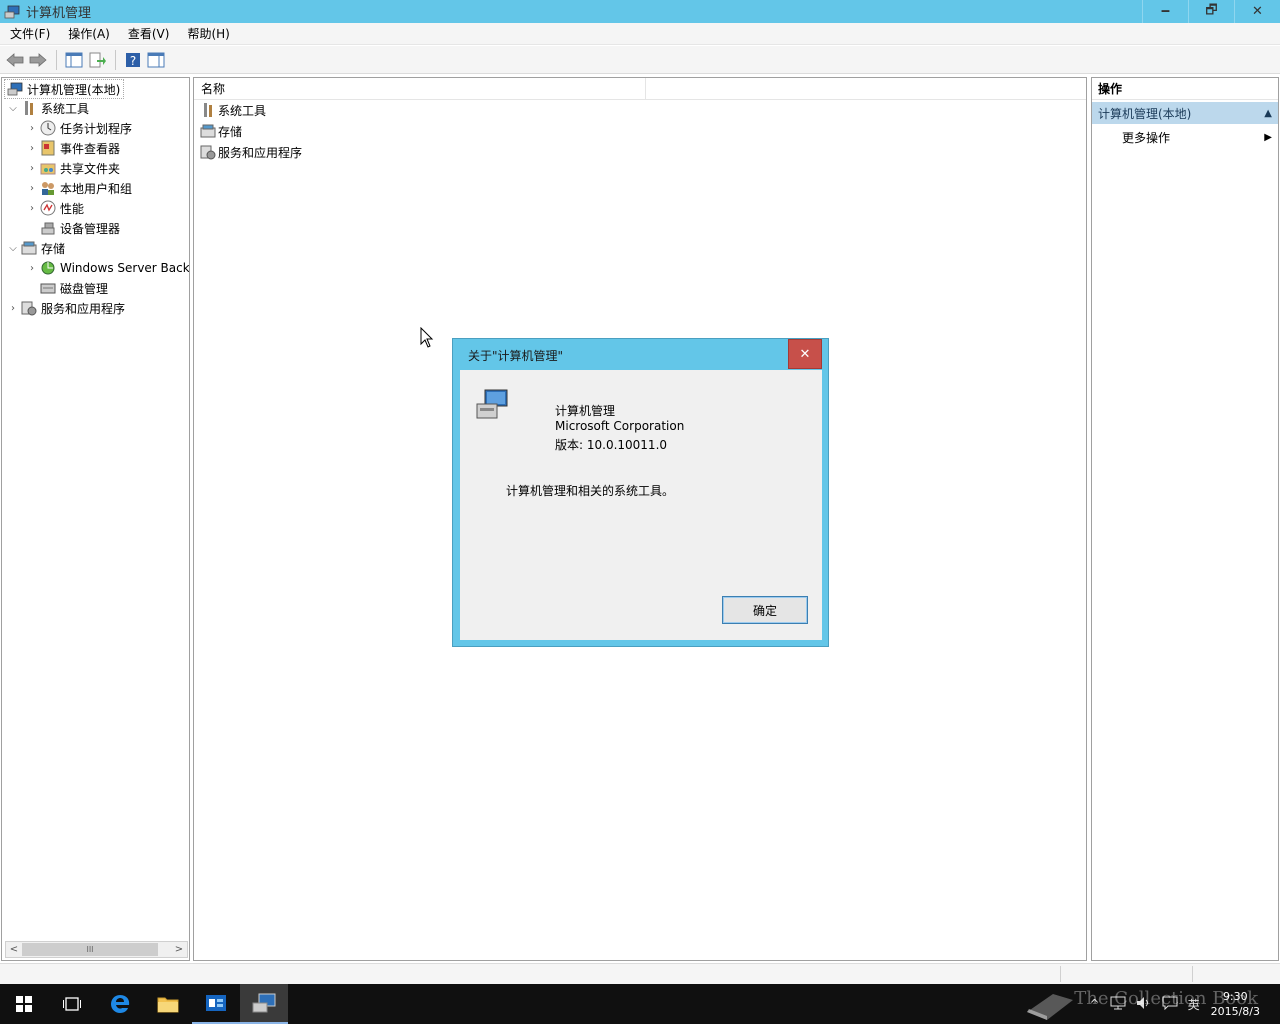 The image size is (1280, 1024). I want to click on list-item: 存储, so click(221, 131).